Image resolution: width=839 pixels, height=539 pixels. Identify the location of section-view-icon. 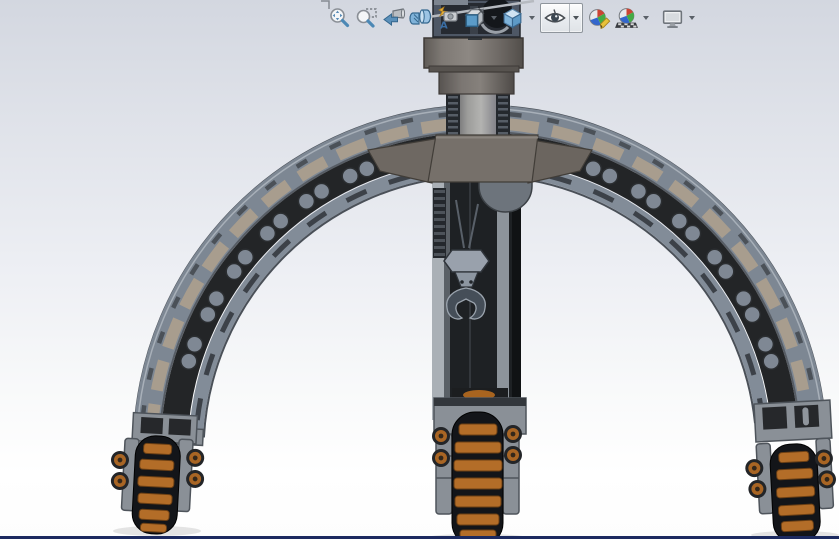
(419, 17).